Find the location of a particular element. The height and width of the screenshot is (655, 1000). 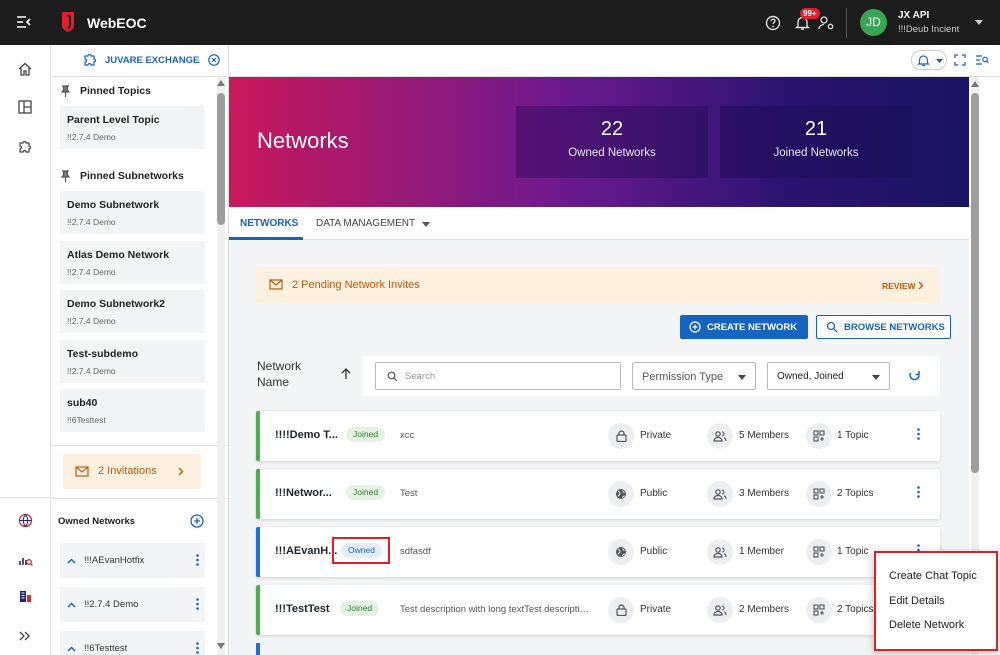

alert-settings-button is located at coordinates (929, 60).